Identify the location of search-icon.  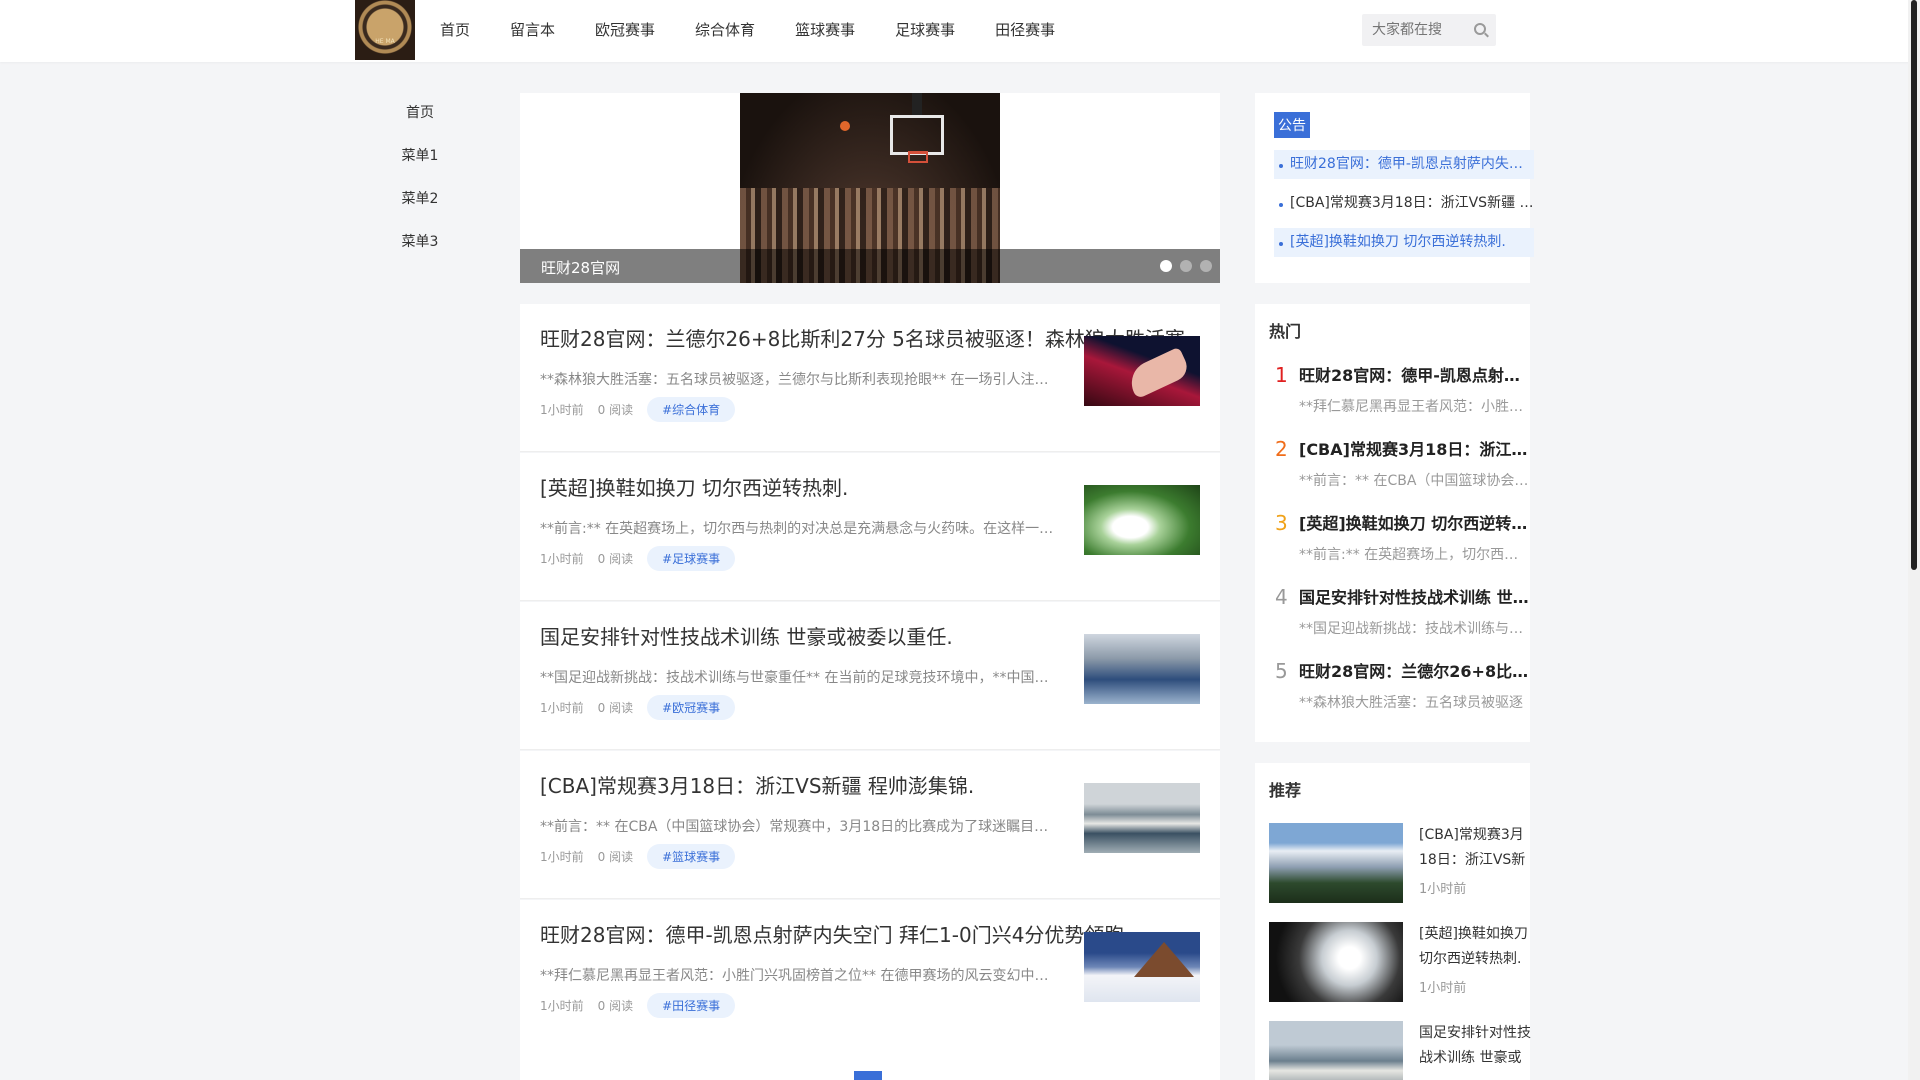
(1480, 29).